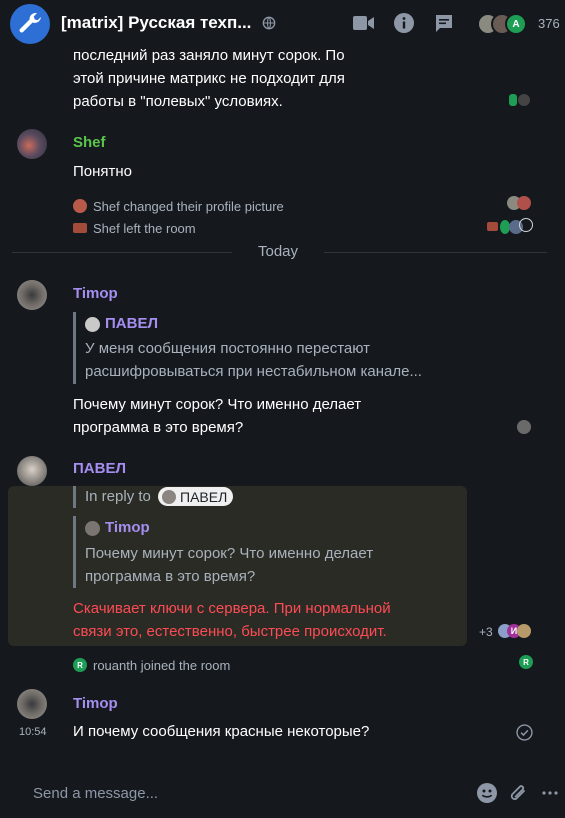 This screenshot has width=565, height=818. Describe the element at coordinates (549, 23) in the screenshot. I see `member-count: 376` at that location.